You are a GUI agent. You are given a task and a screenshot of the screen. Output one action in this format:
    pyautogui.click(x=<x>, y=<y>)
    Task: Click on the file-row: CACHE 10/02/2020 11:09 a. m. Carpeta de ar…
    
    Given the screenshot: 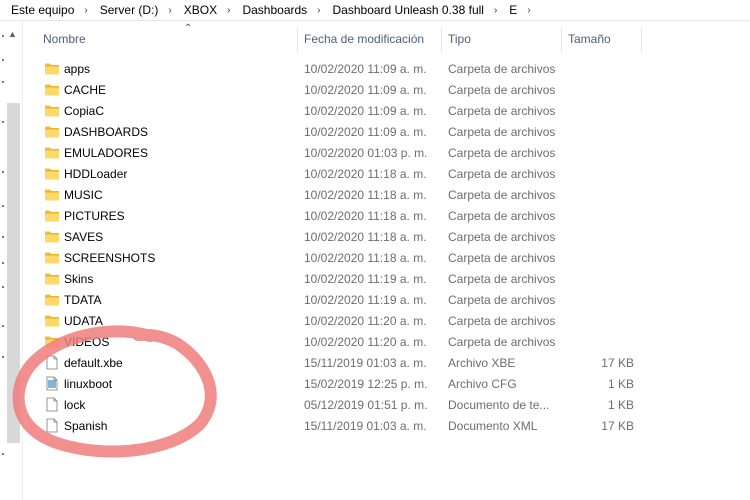 What is the action you would take?
    pyautogui.click(x=386, y=89)
    